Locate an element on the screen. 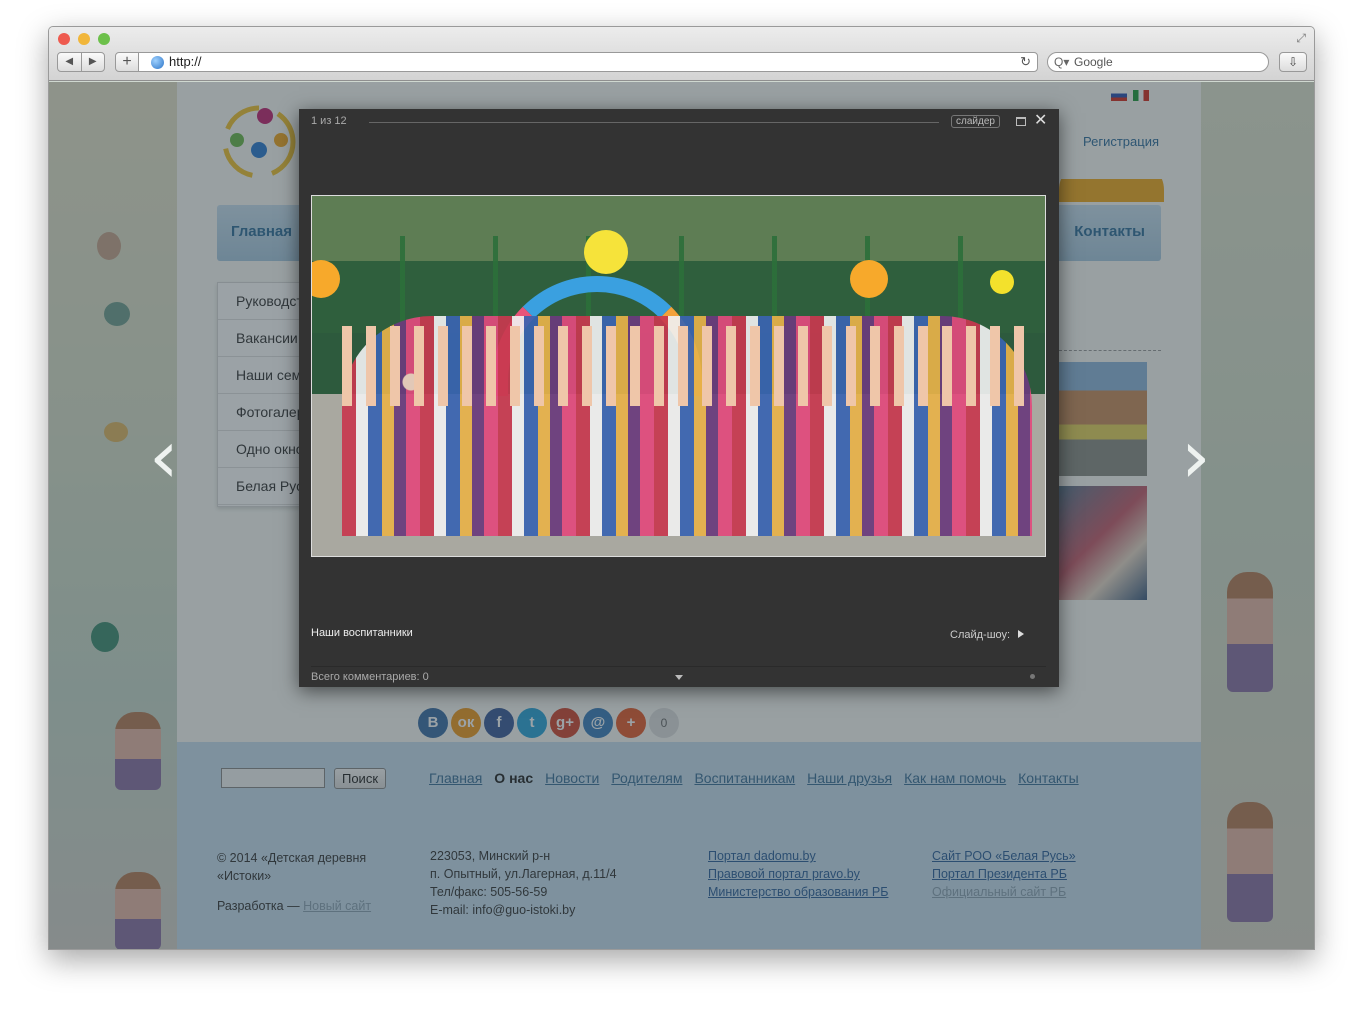 This screenshot has width=1363, height=1020. slideshow-label: Слайд-шоу: is located at coordinates (980, 635).